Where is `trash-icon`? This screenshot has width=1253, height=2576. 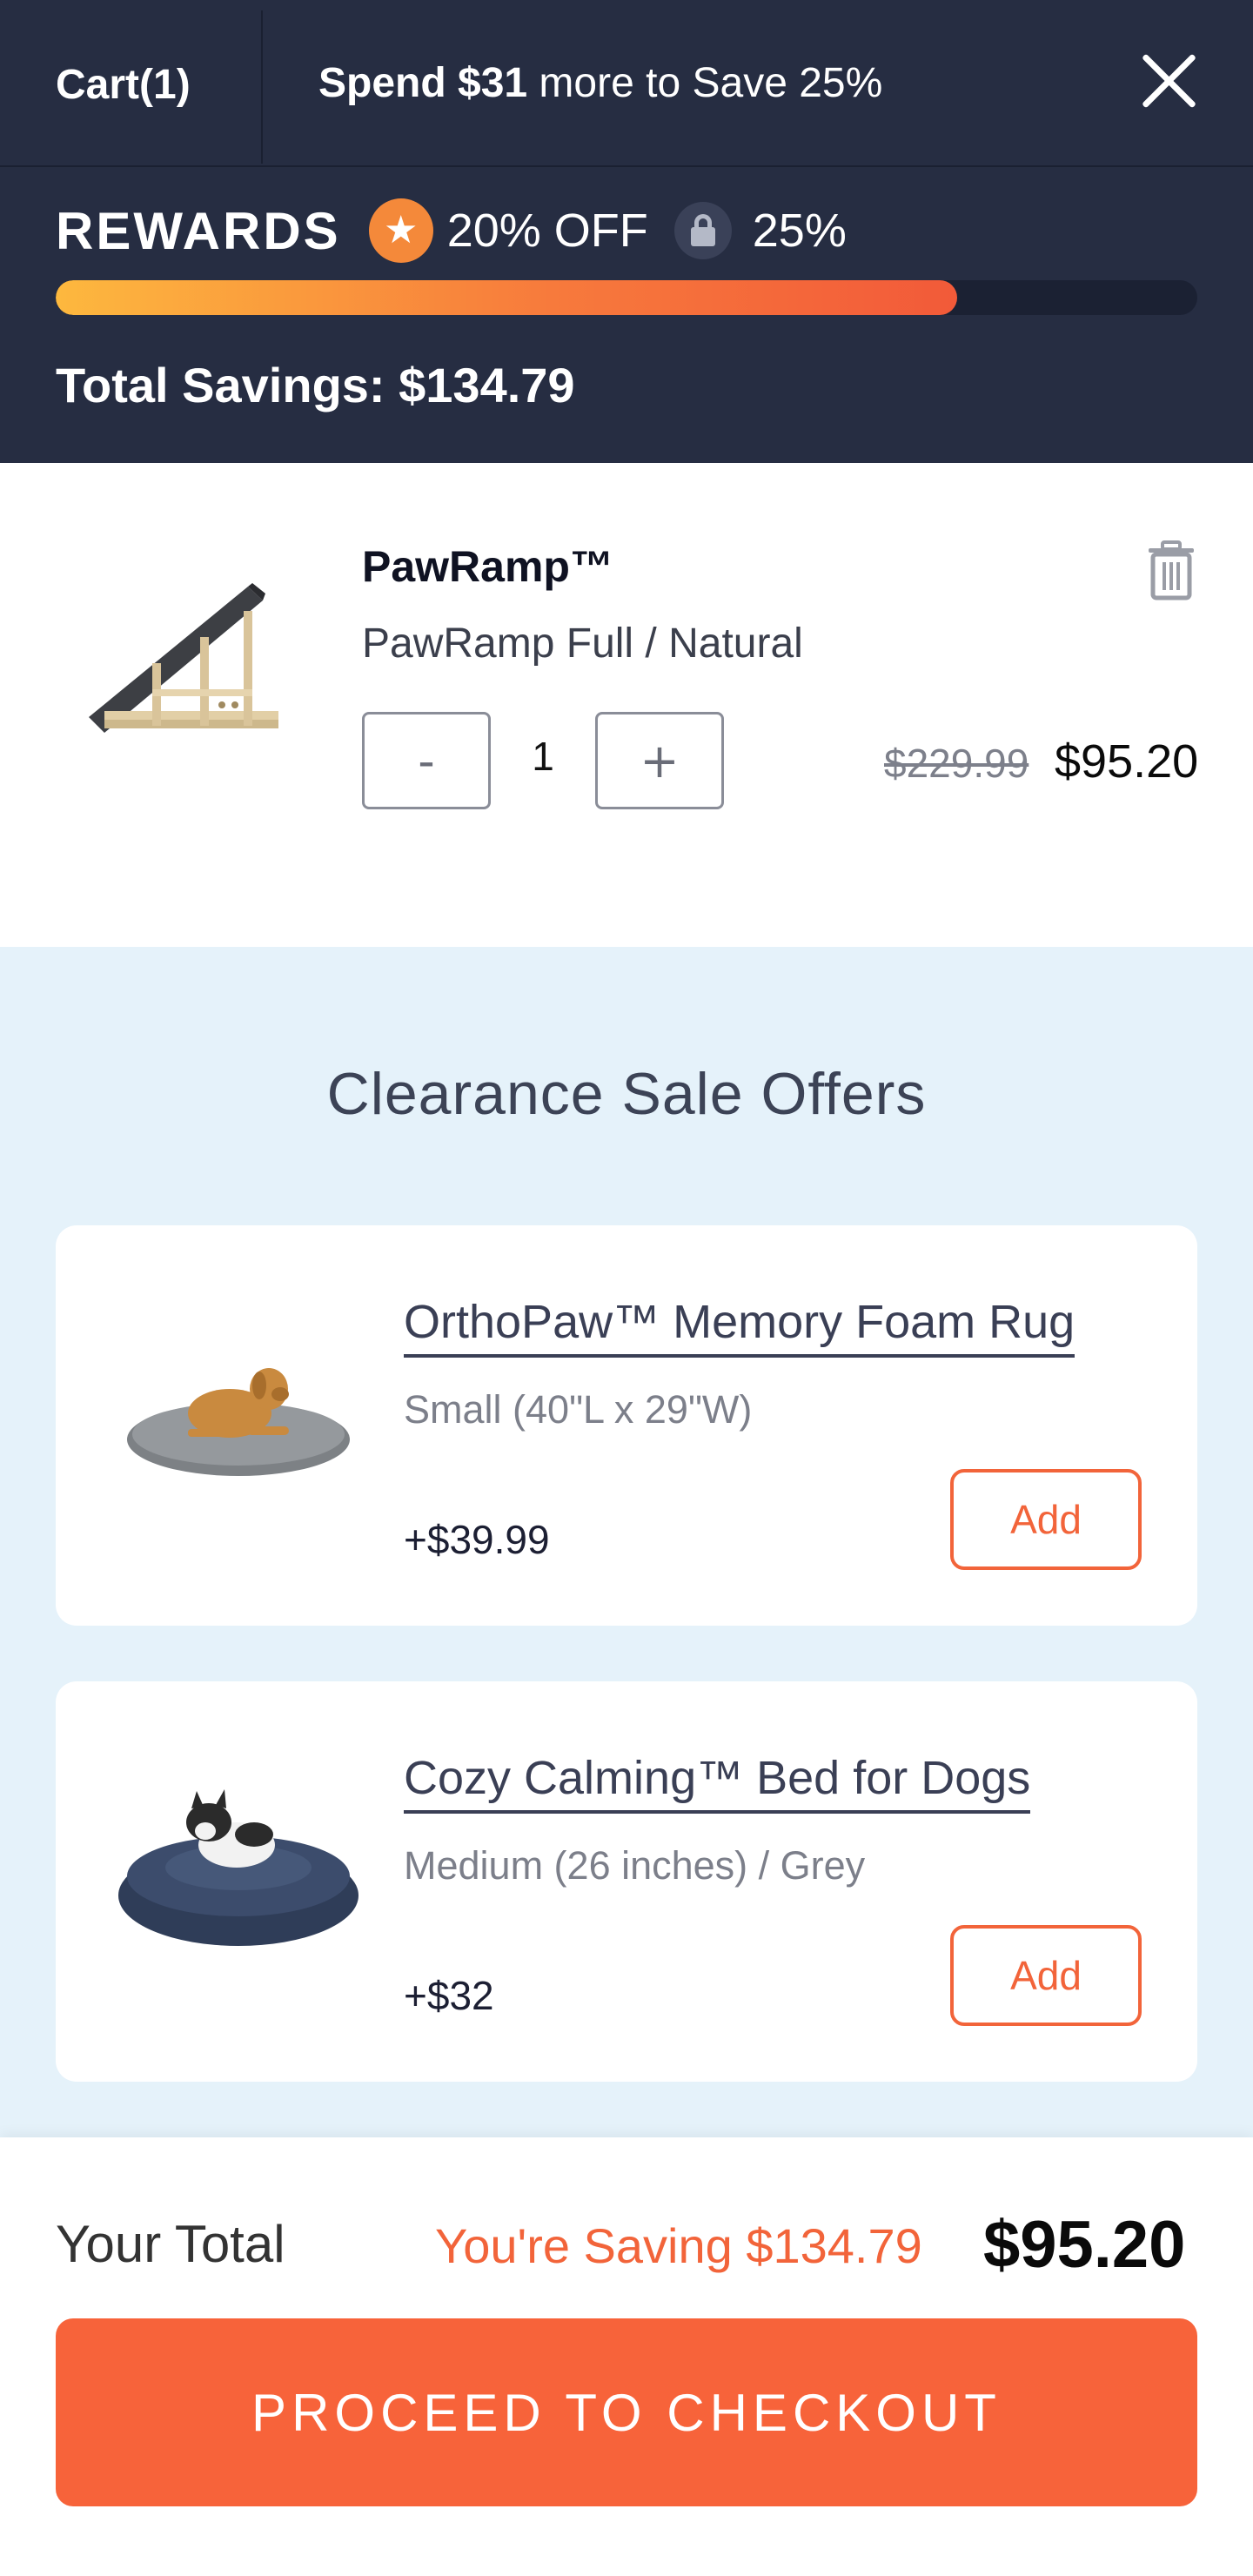 trash-icon is located at coordinates (1171, 570).